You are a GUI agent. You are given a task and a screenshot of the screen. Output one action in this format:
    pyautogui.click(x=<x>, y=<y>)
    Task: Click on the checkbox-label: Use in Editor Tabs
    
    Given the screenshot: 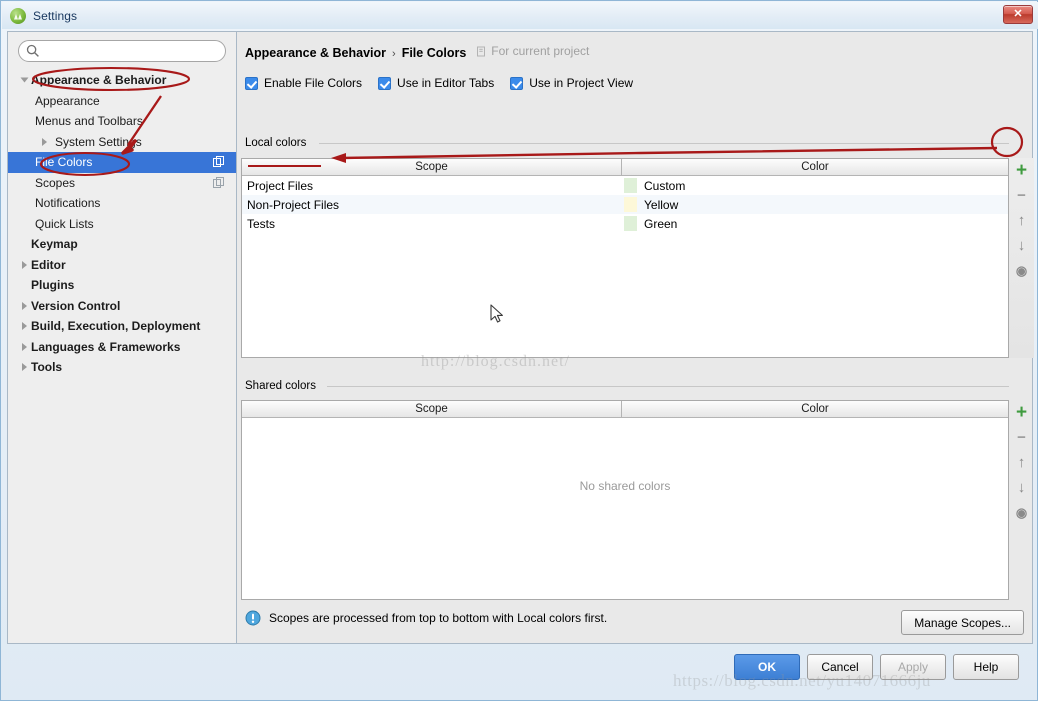 What is the action you would take?
    pyautogui.click(x=446, y=83)
    